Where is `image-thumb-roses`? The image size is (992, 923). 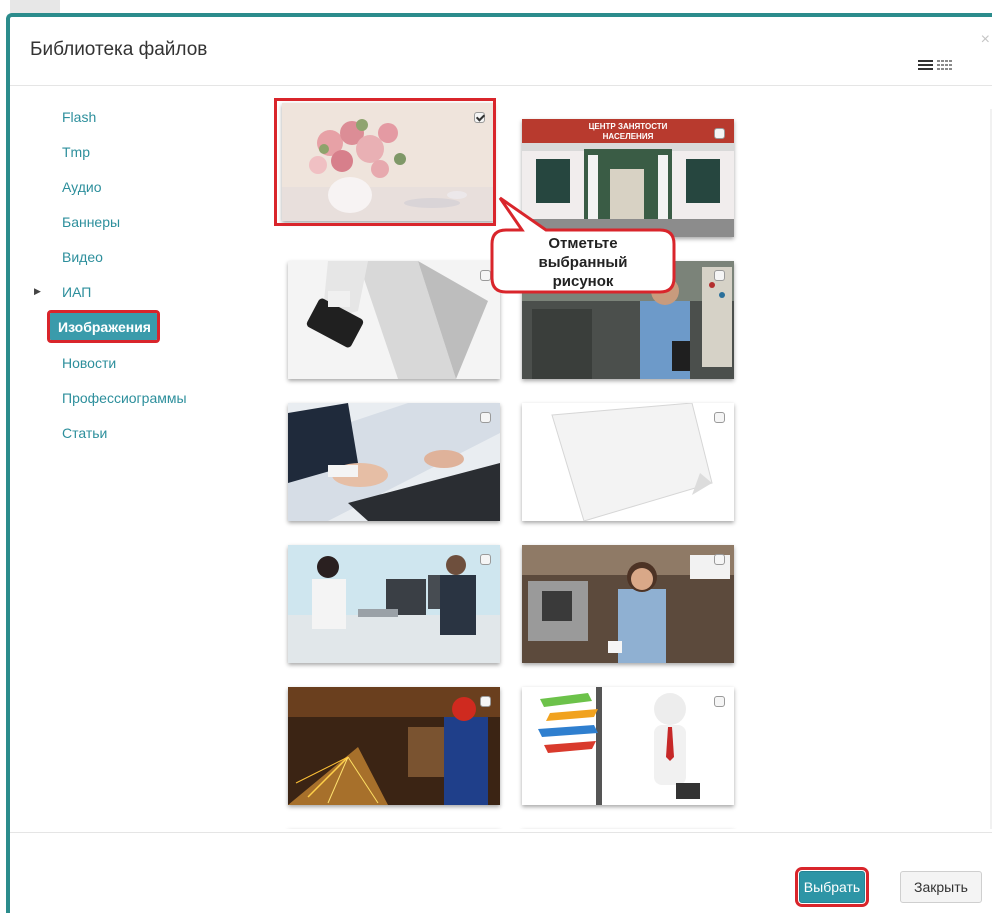 image-thumb-roses is located at coordinates (388, 162).